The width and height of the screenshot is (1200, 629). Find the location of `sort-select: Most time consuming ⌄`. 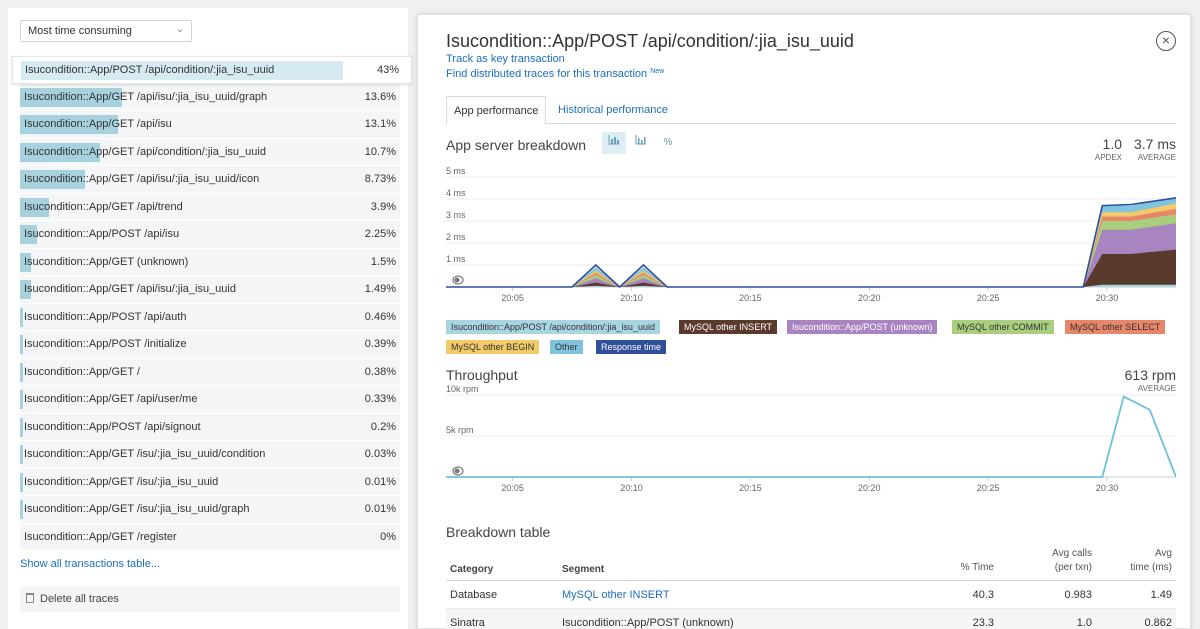

sort-select: Most time consuming ⌄ is located at coordinates (106, 31).